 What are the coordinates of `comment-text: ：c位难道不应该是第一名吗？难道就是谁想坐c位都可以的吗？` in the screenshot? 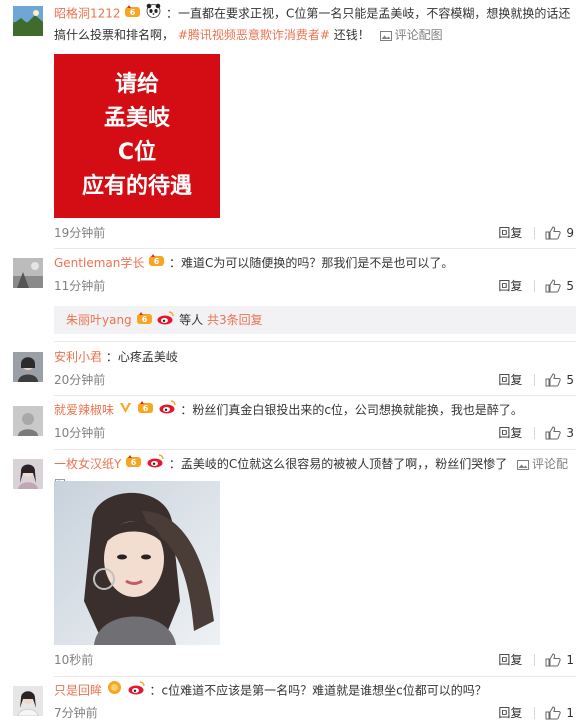 It's located at (318, 690).